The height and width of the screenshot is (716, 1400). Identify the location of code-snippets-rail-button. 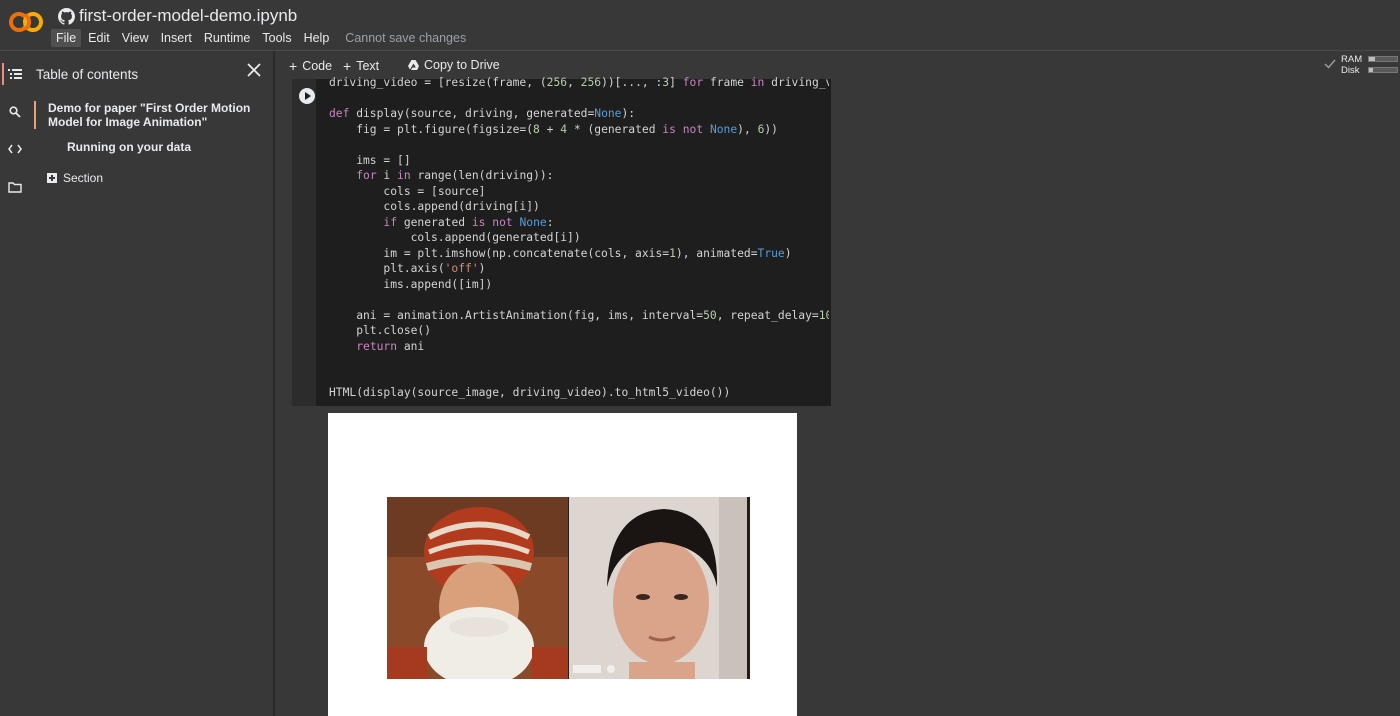
(15, 149).